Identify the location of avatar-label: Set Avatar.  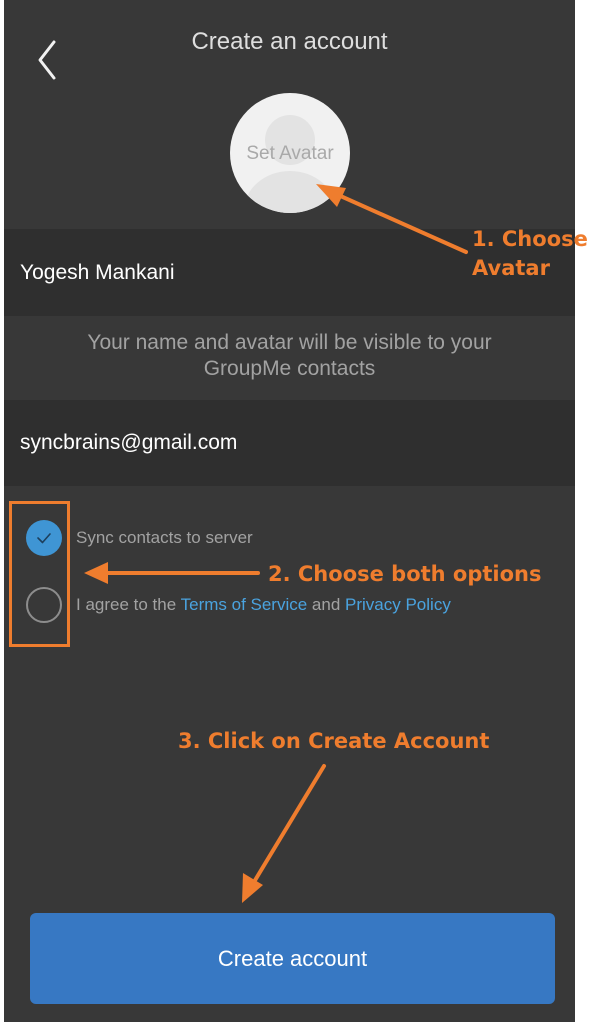
(290, 153).